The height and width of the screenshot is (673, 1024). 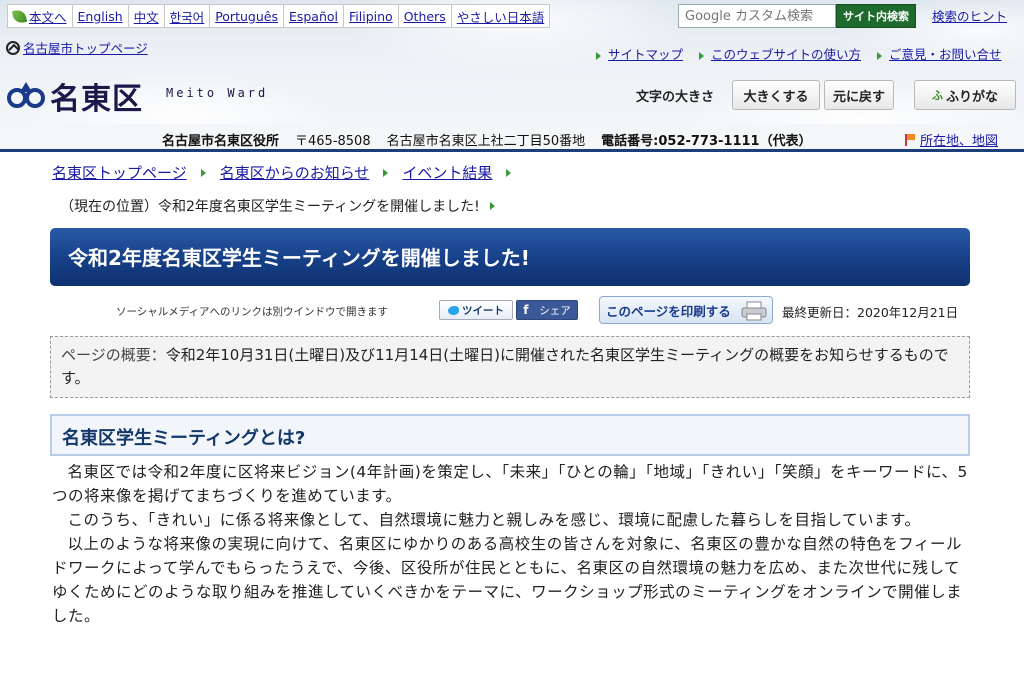 What do you see at coordinates (217, 93) in the screenshot?
I see `ward-logo-roman: Meito Ward` at bounding box center [217, 93].